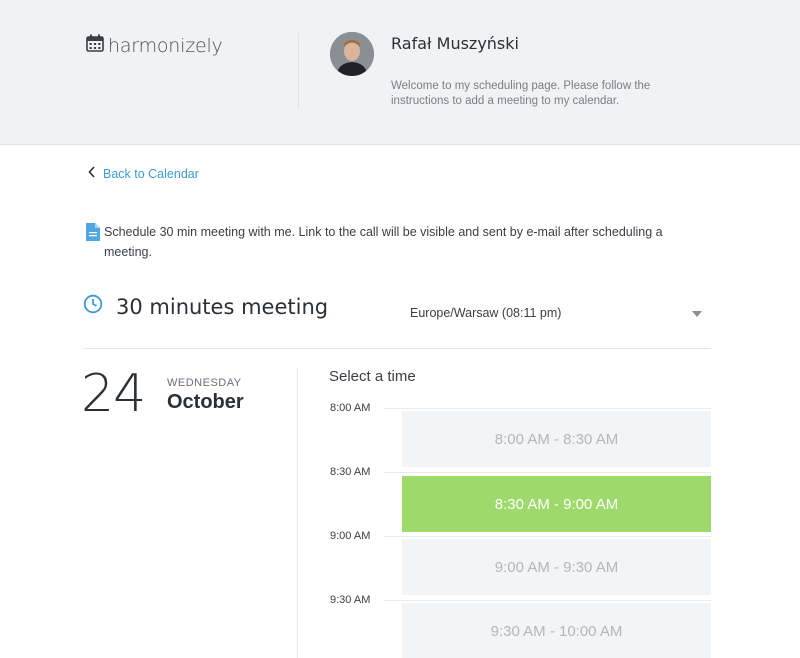 Image resolution: width=800 pixels, height=658 pixels. What do you see at coordinates (697, 313) in the screenshot?
I see `caret-down-icon` at bounding box center [697, 313].